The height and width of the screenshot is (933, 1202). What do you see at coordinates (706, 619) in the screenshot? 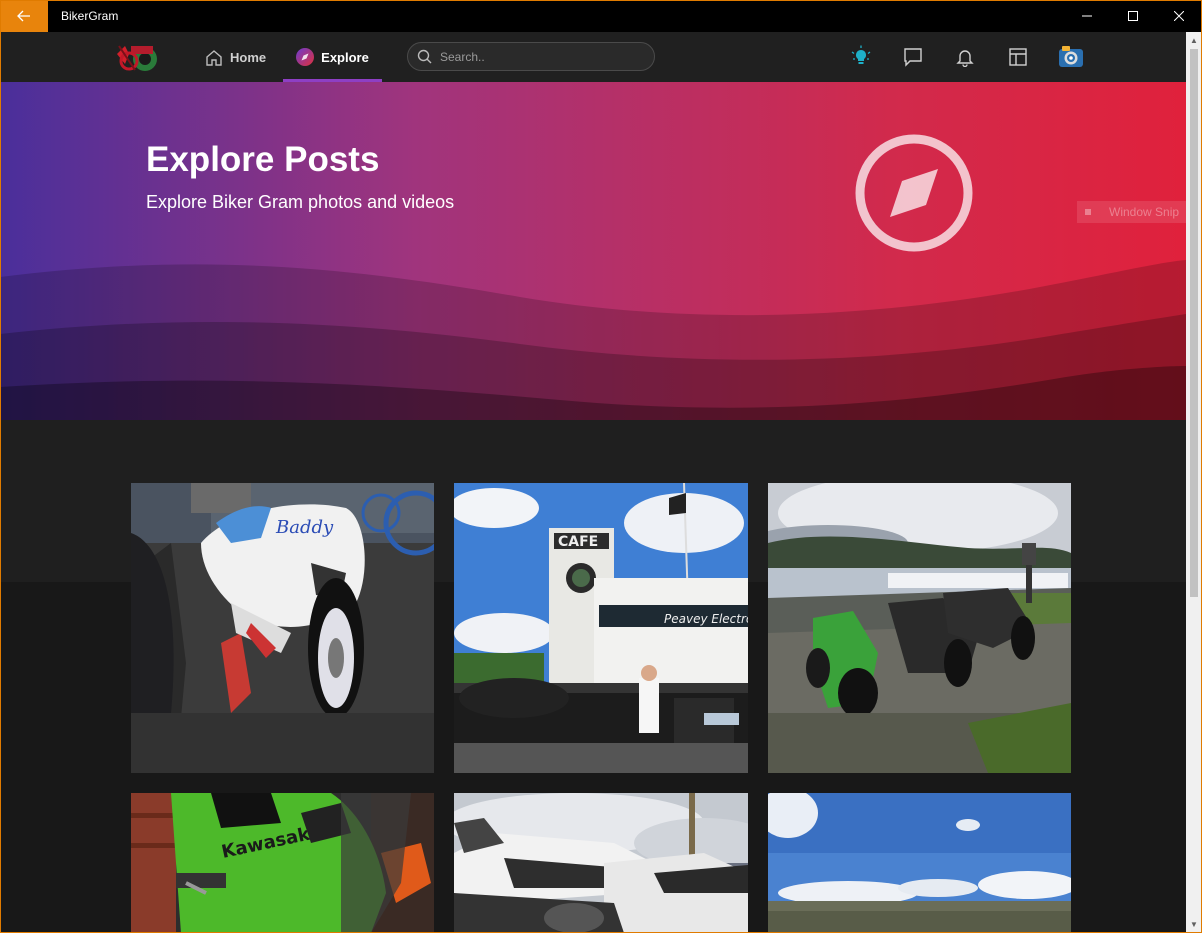
I see `peavey-sign: Peavey Electro` at bounding box center [706, 619].